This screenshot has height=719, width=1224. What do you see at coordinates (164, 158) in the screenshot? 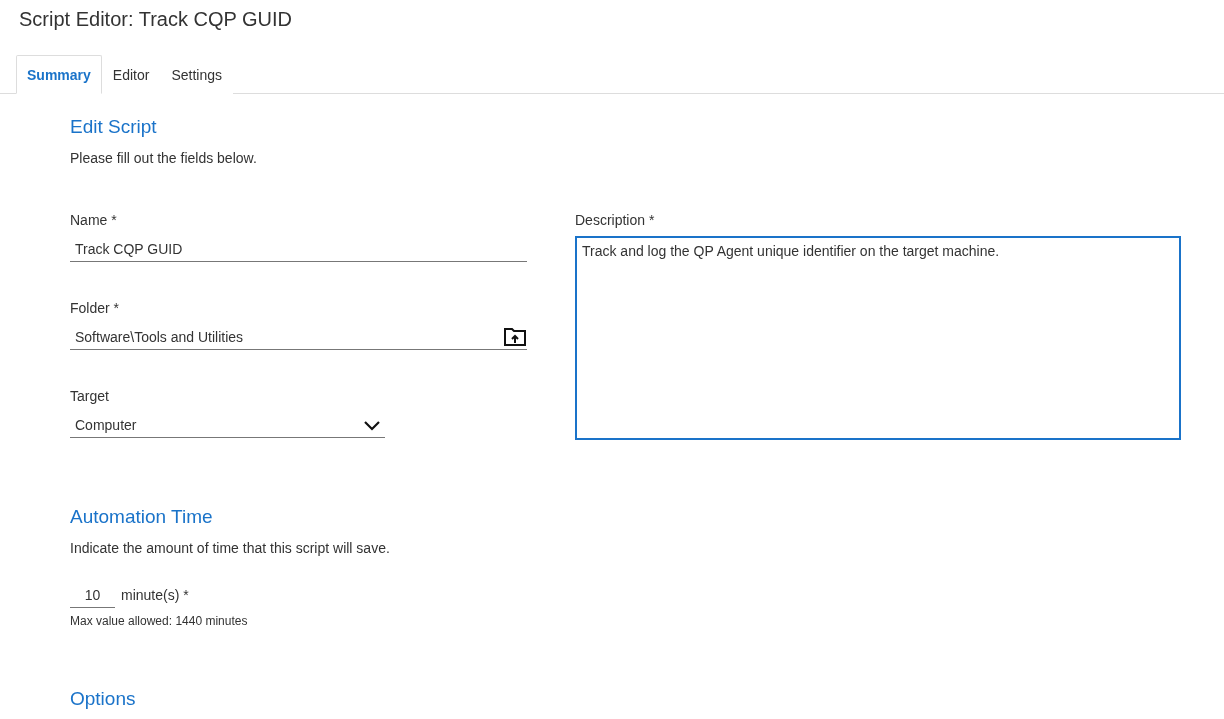
I see `intro-text: Please fill out the fields below.` at bounding box center [164, 158].